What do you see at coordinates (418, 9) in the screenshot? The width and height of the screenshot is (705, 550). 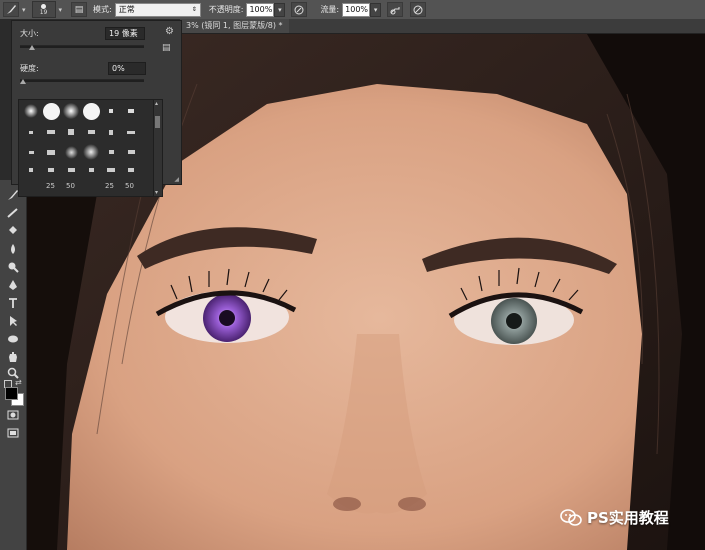 I see `pressure-size-icon` at bounding box center [418, 9].